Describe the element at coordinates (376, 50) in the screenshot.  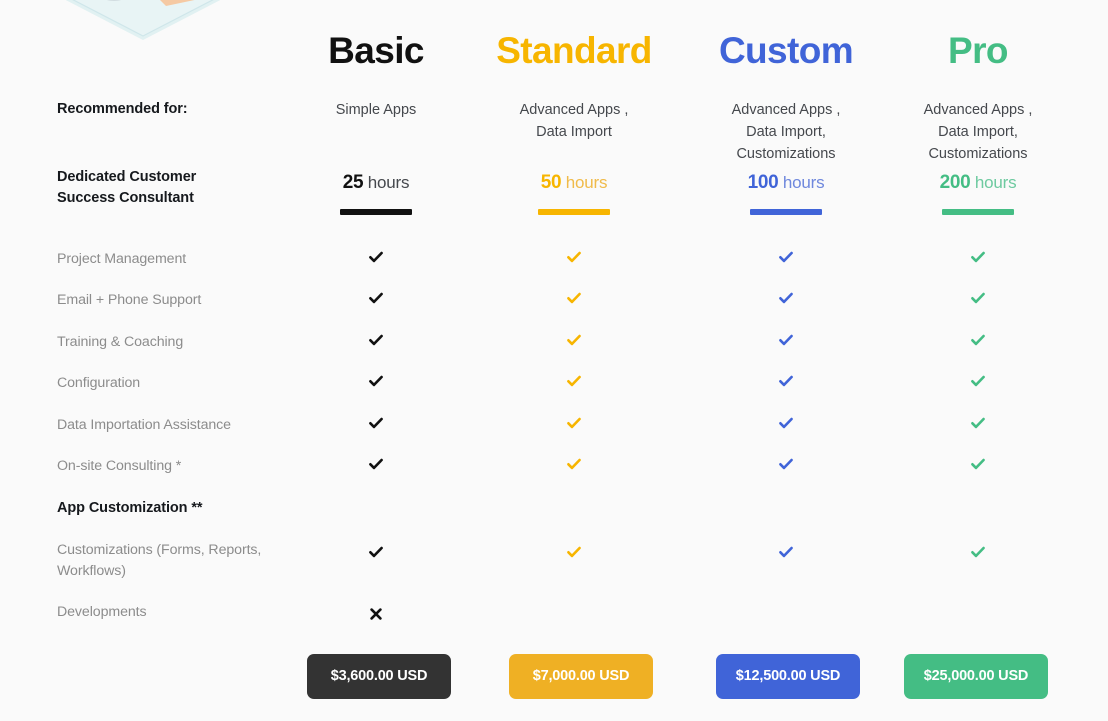
I see `plan-name-basic: Basic` at that location.